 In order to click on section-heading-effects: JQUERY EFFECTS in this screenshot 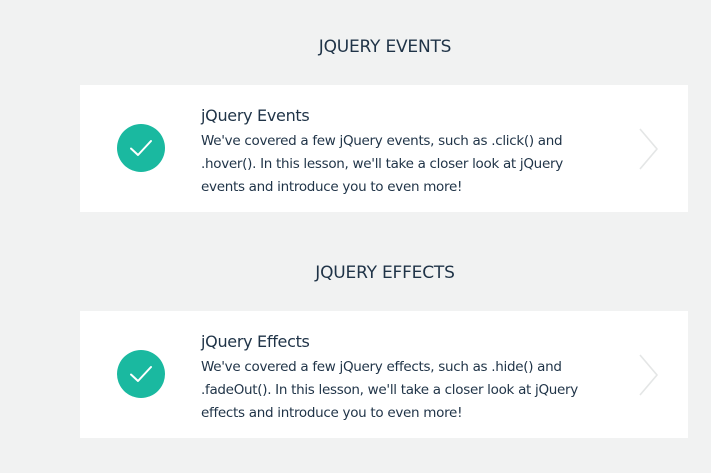, I will do `click(385, 273)`.